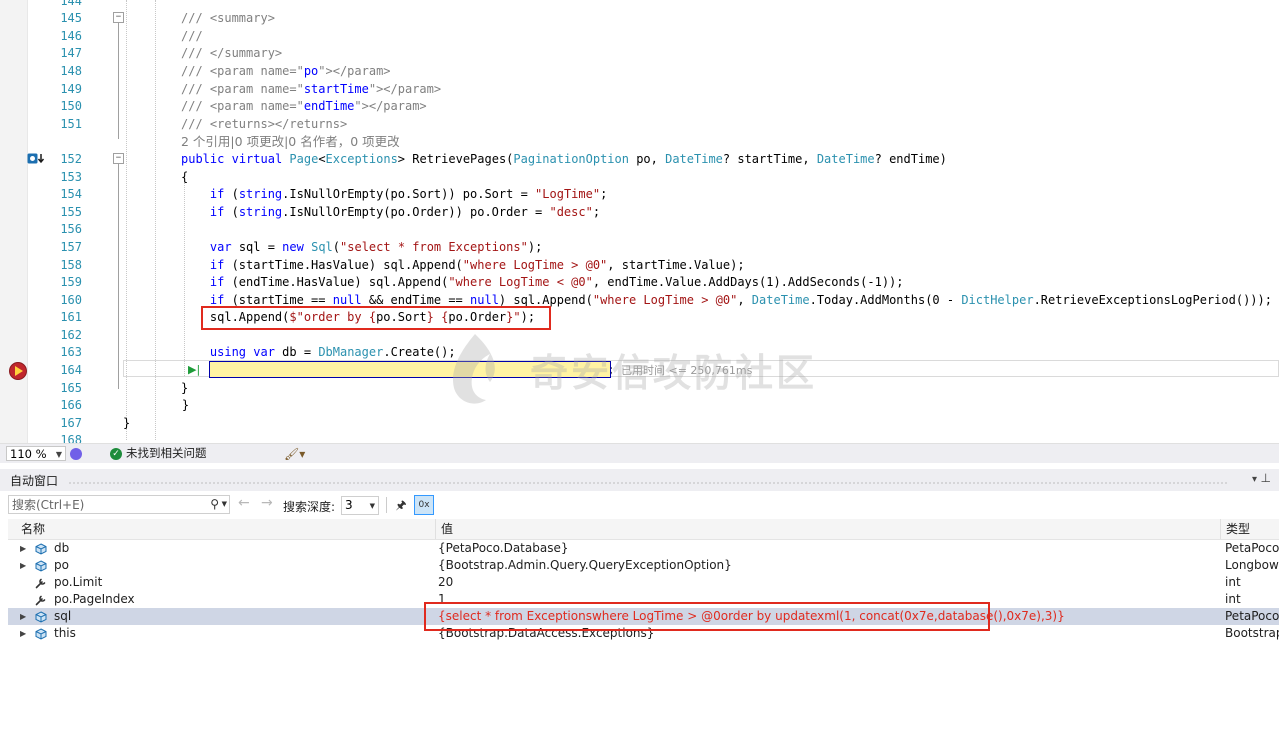 This screenshot has width=1279, height=741. Describe the element at coordinates (322, 246) in the screenshot. I see `code-token: Sql` at that location.